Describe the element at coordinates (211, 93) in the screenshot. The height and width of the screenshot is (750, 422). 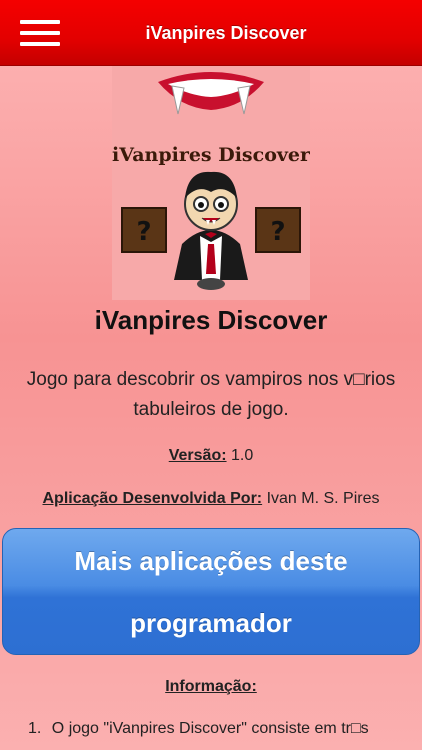
I see `vampire-lips-icon` at that location.